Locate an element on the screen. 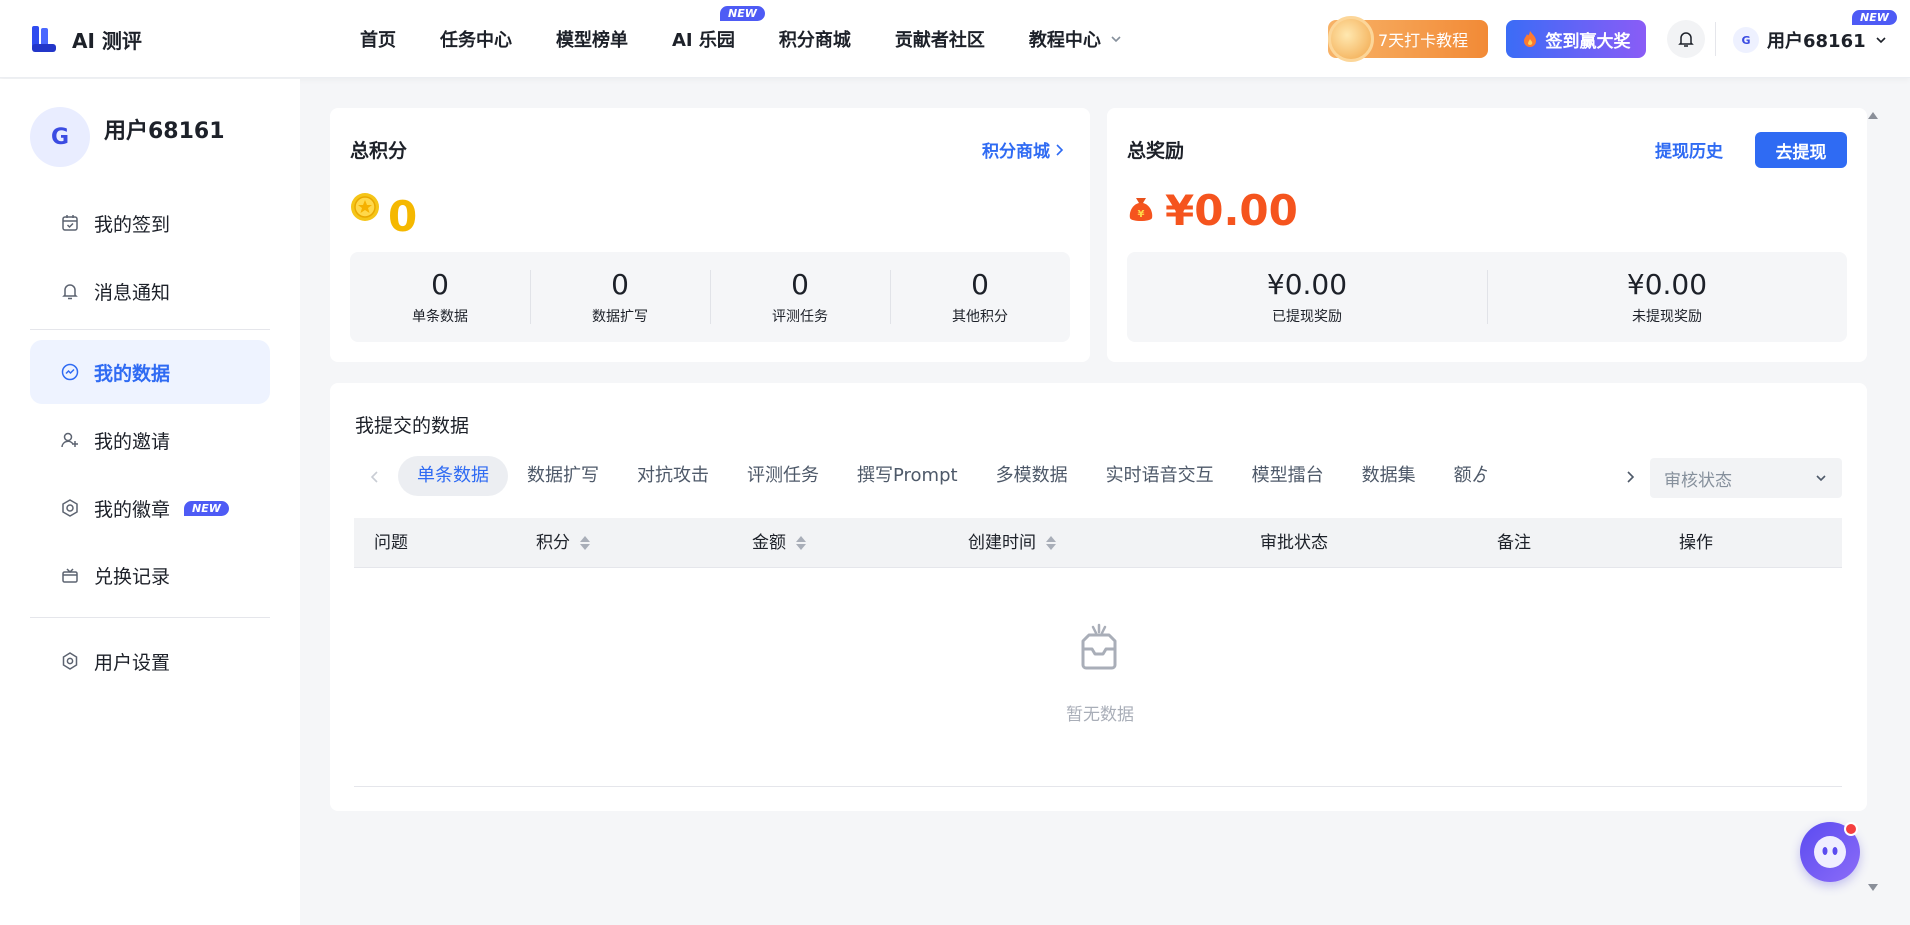  stat-other-points: 0 其他积分 is located at coordinates (980, 297).